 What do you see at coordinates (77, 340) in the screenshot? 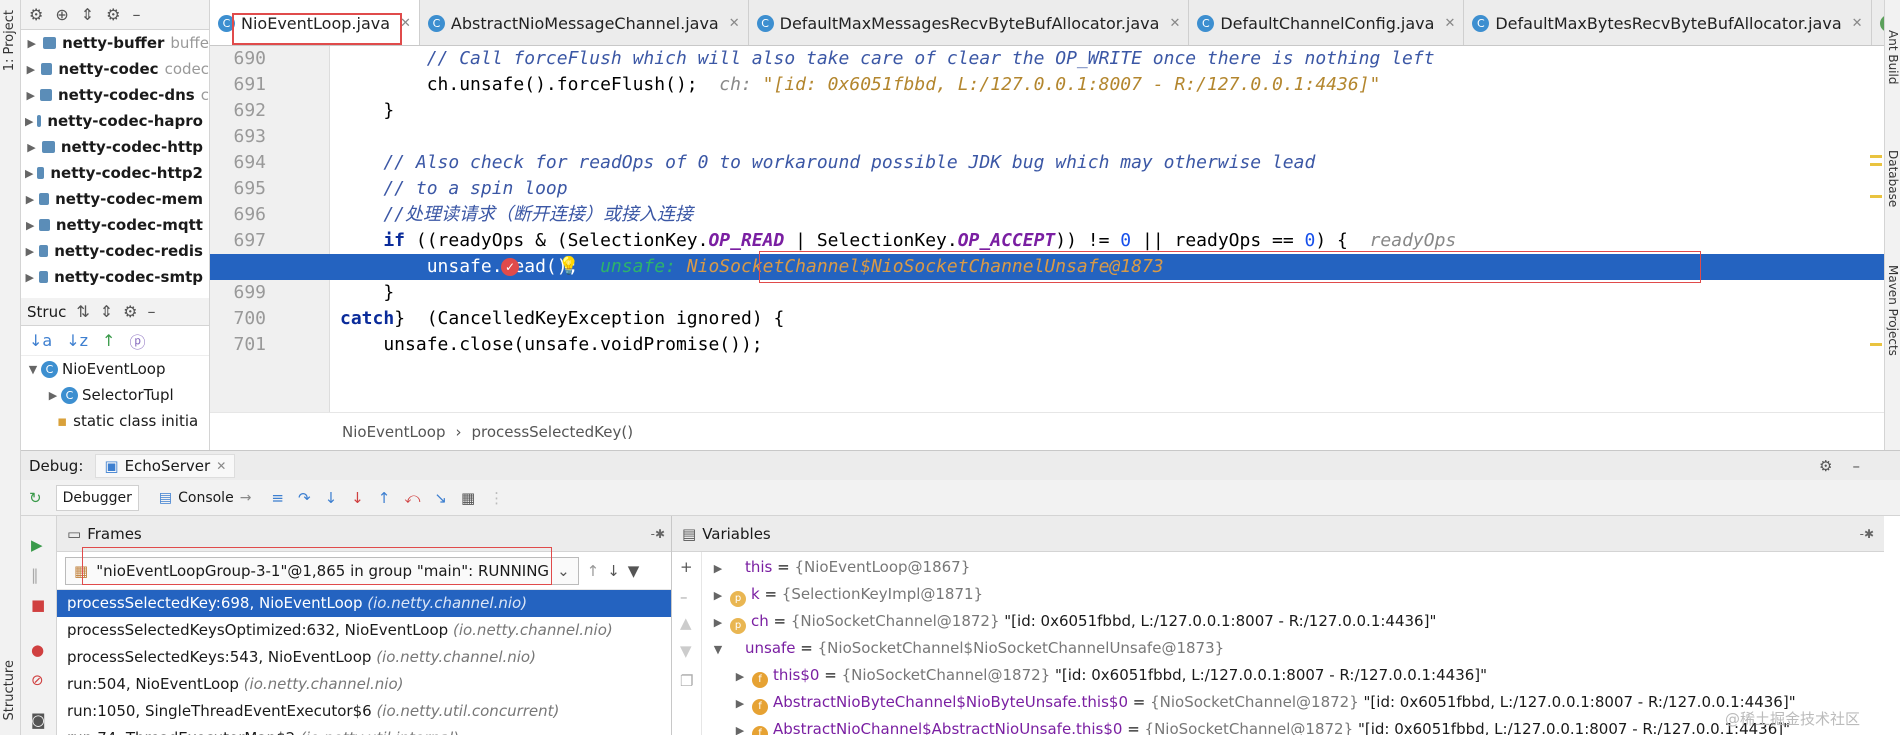
I see `sort-visibility-icon: ↓z` at bounding box center [77, 340].